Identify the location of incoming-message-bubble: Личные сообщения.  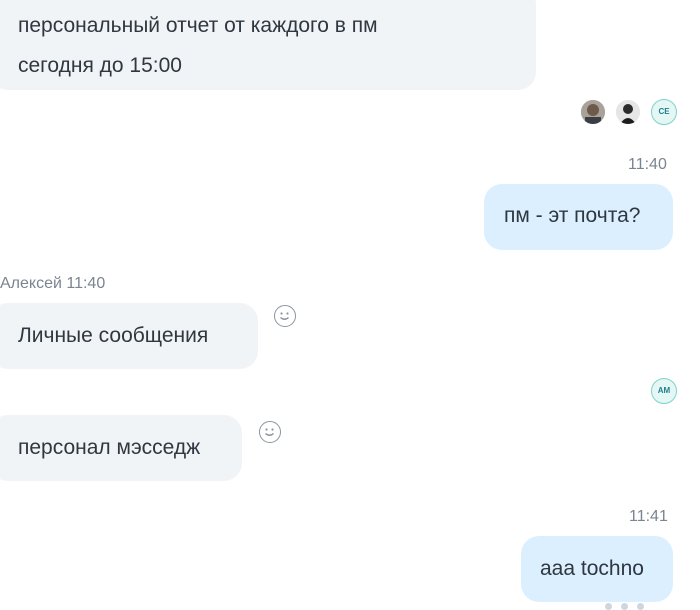
(129, 336).